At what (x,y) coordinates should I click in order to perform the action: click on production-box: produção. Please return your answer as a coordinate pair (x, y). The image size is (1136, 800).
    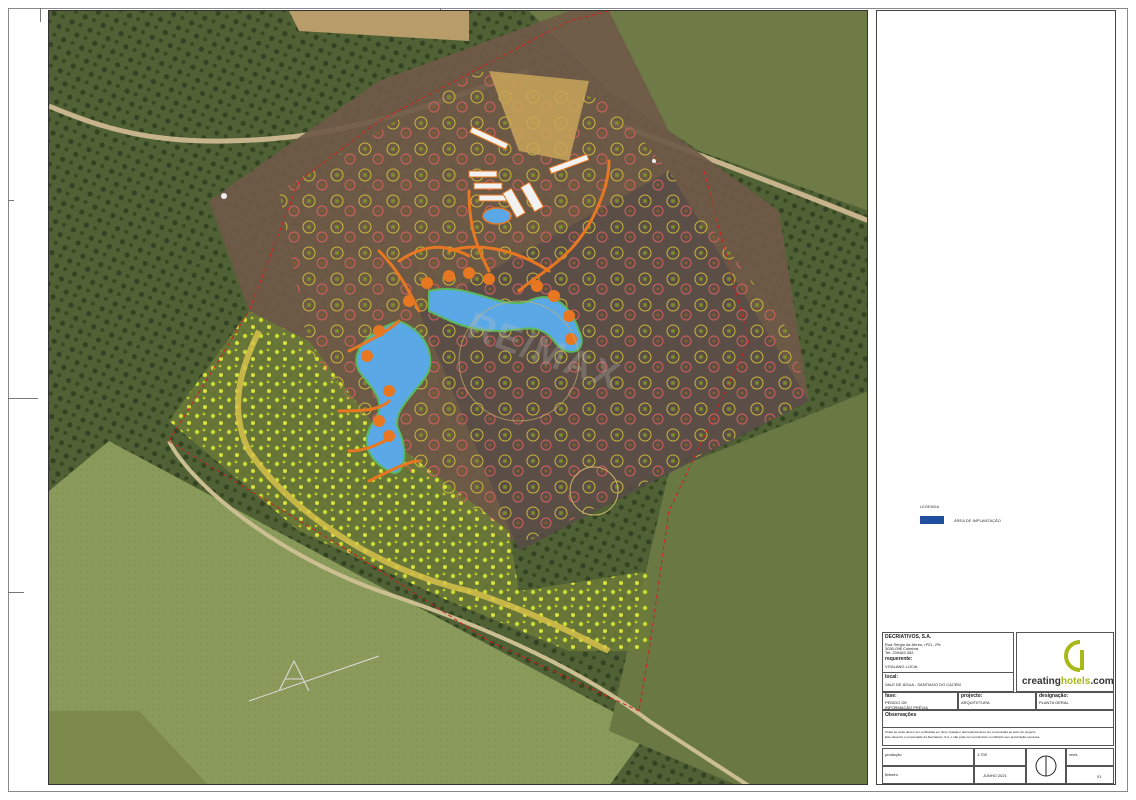
    Looking at the image, I should click on (928, 757).